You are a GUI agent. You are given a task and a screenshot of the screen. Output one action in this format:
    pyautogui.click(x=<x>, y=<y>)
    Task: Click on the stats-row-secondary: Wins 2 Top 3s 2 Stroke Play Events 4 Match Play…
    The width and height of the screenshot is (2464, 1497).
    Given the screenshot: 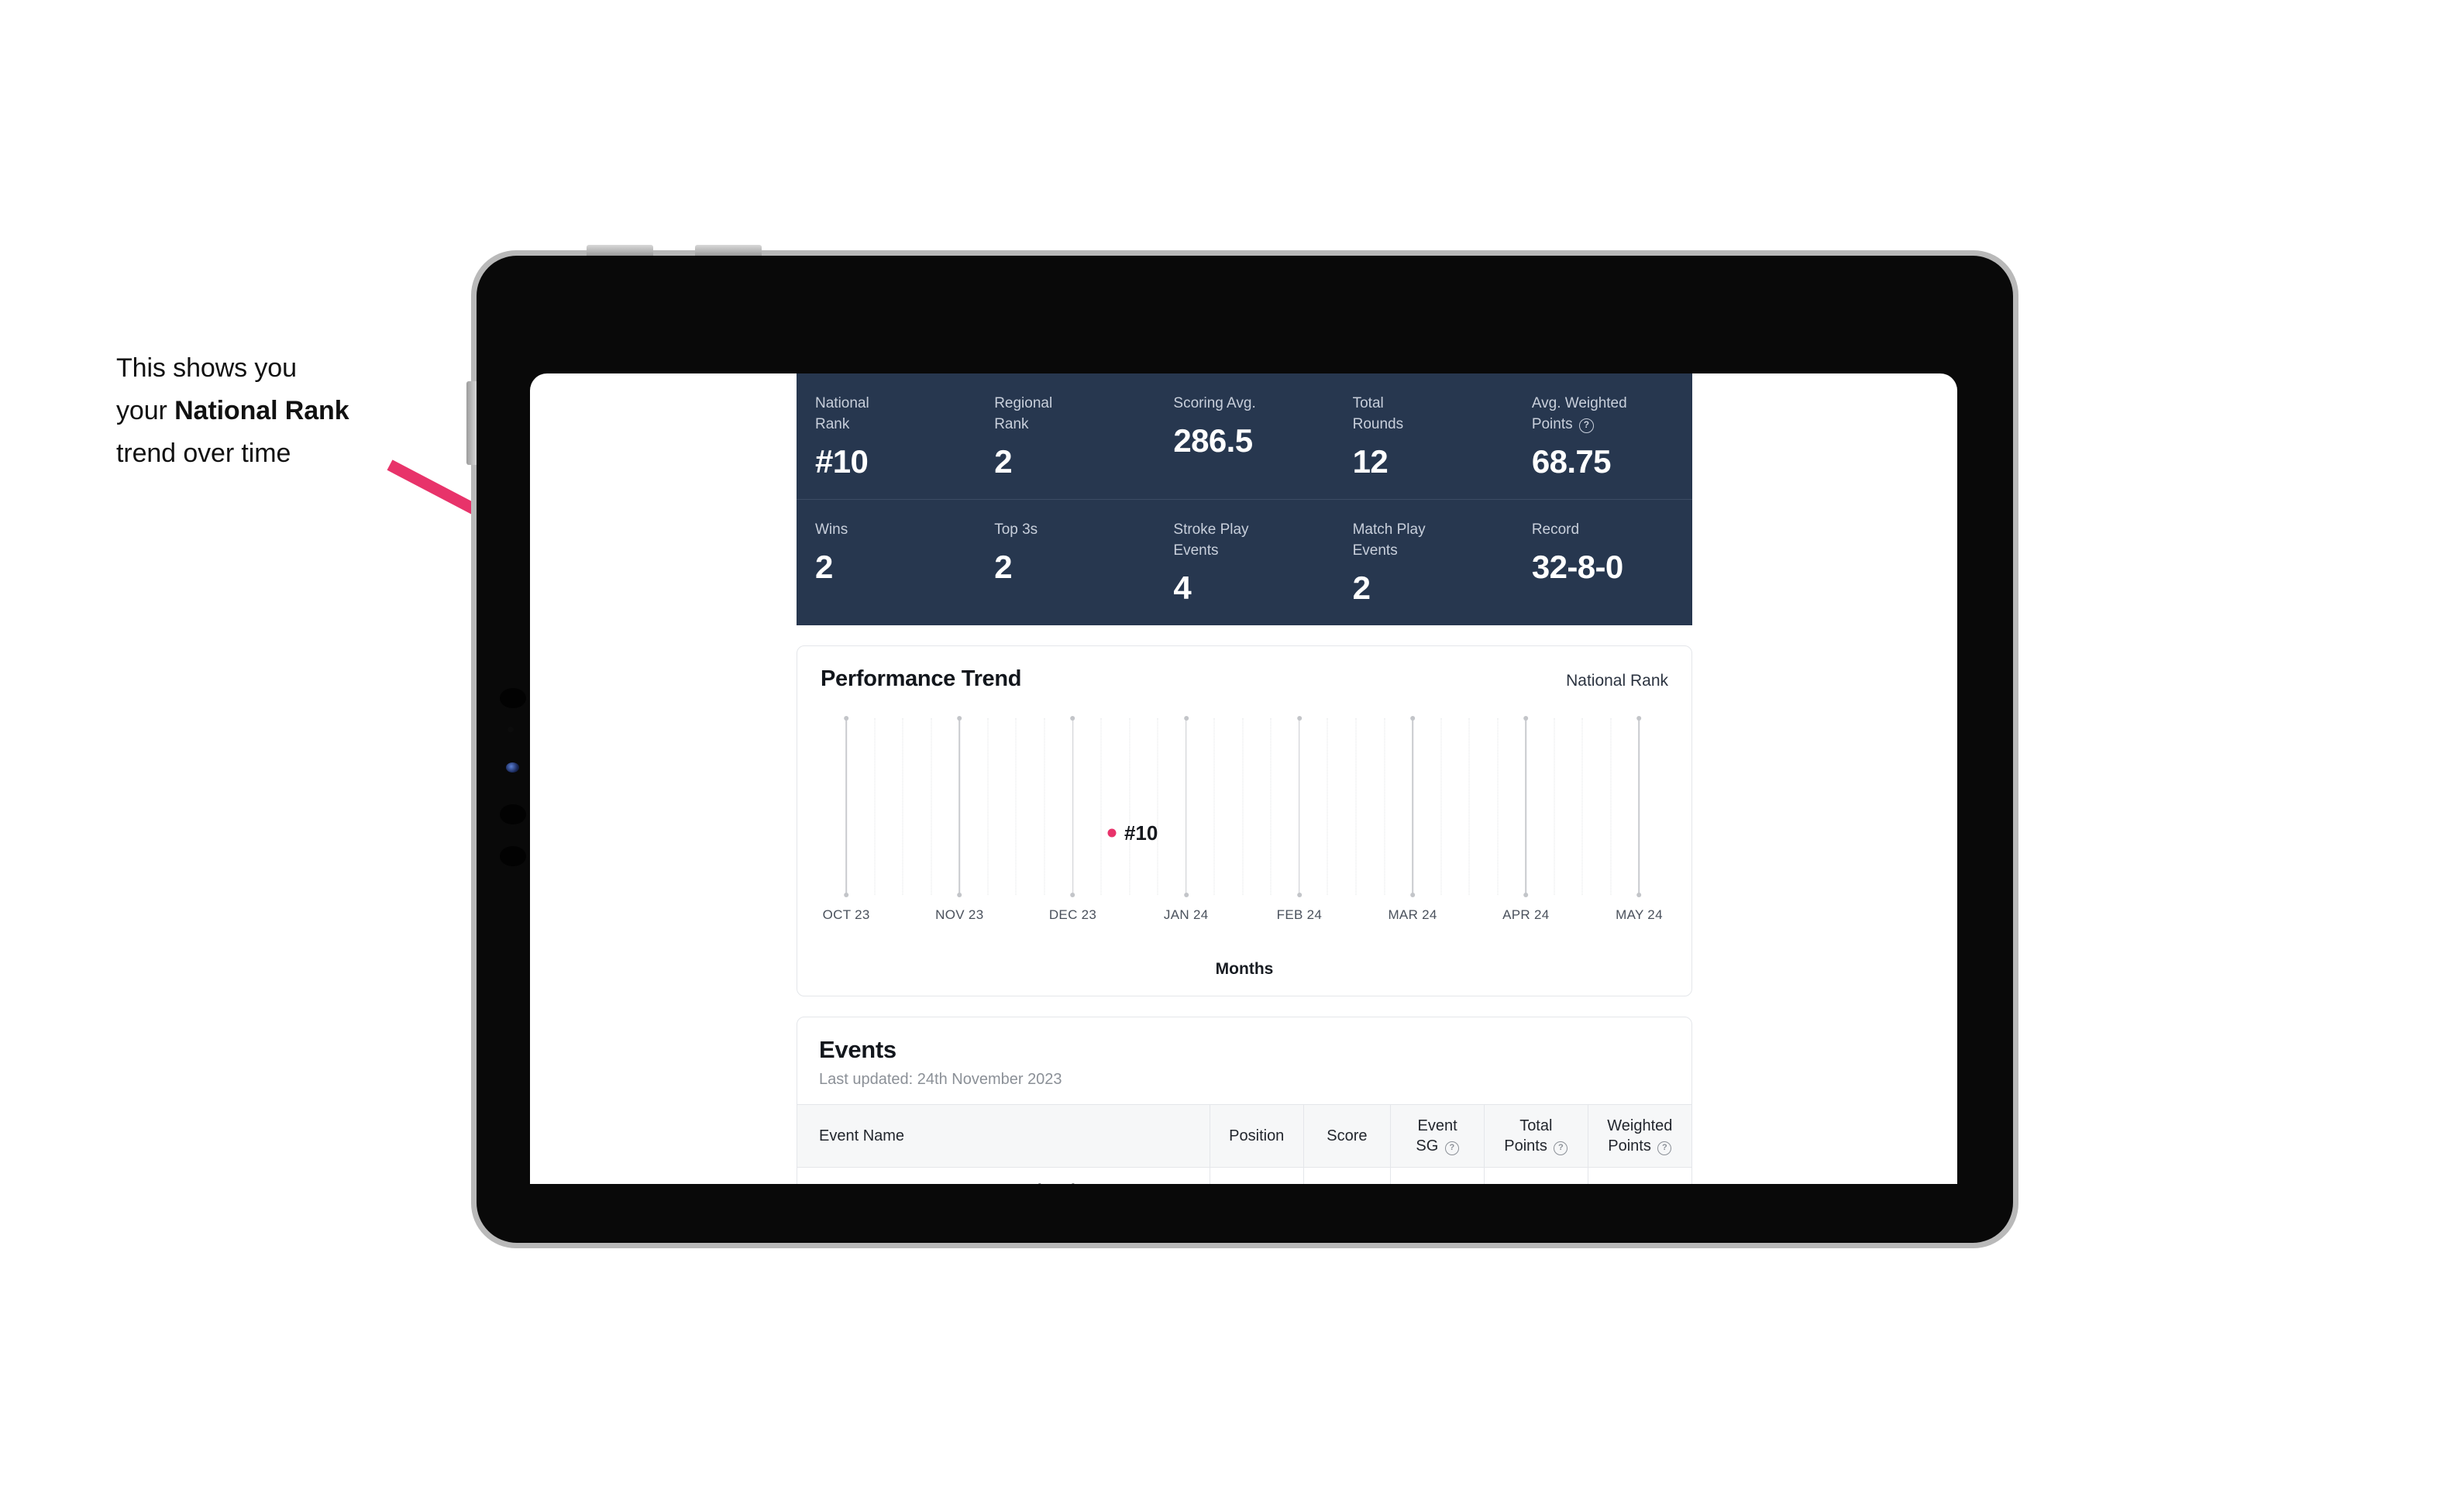 What is the action you would take?
    pyautogui.click(x=1244, y=562)
    